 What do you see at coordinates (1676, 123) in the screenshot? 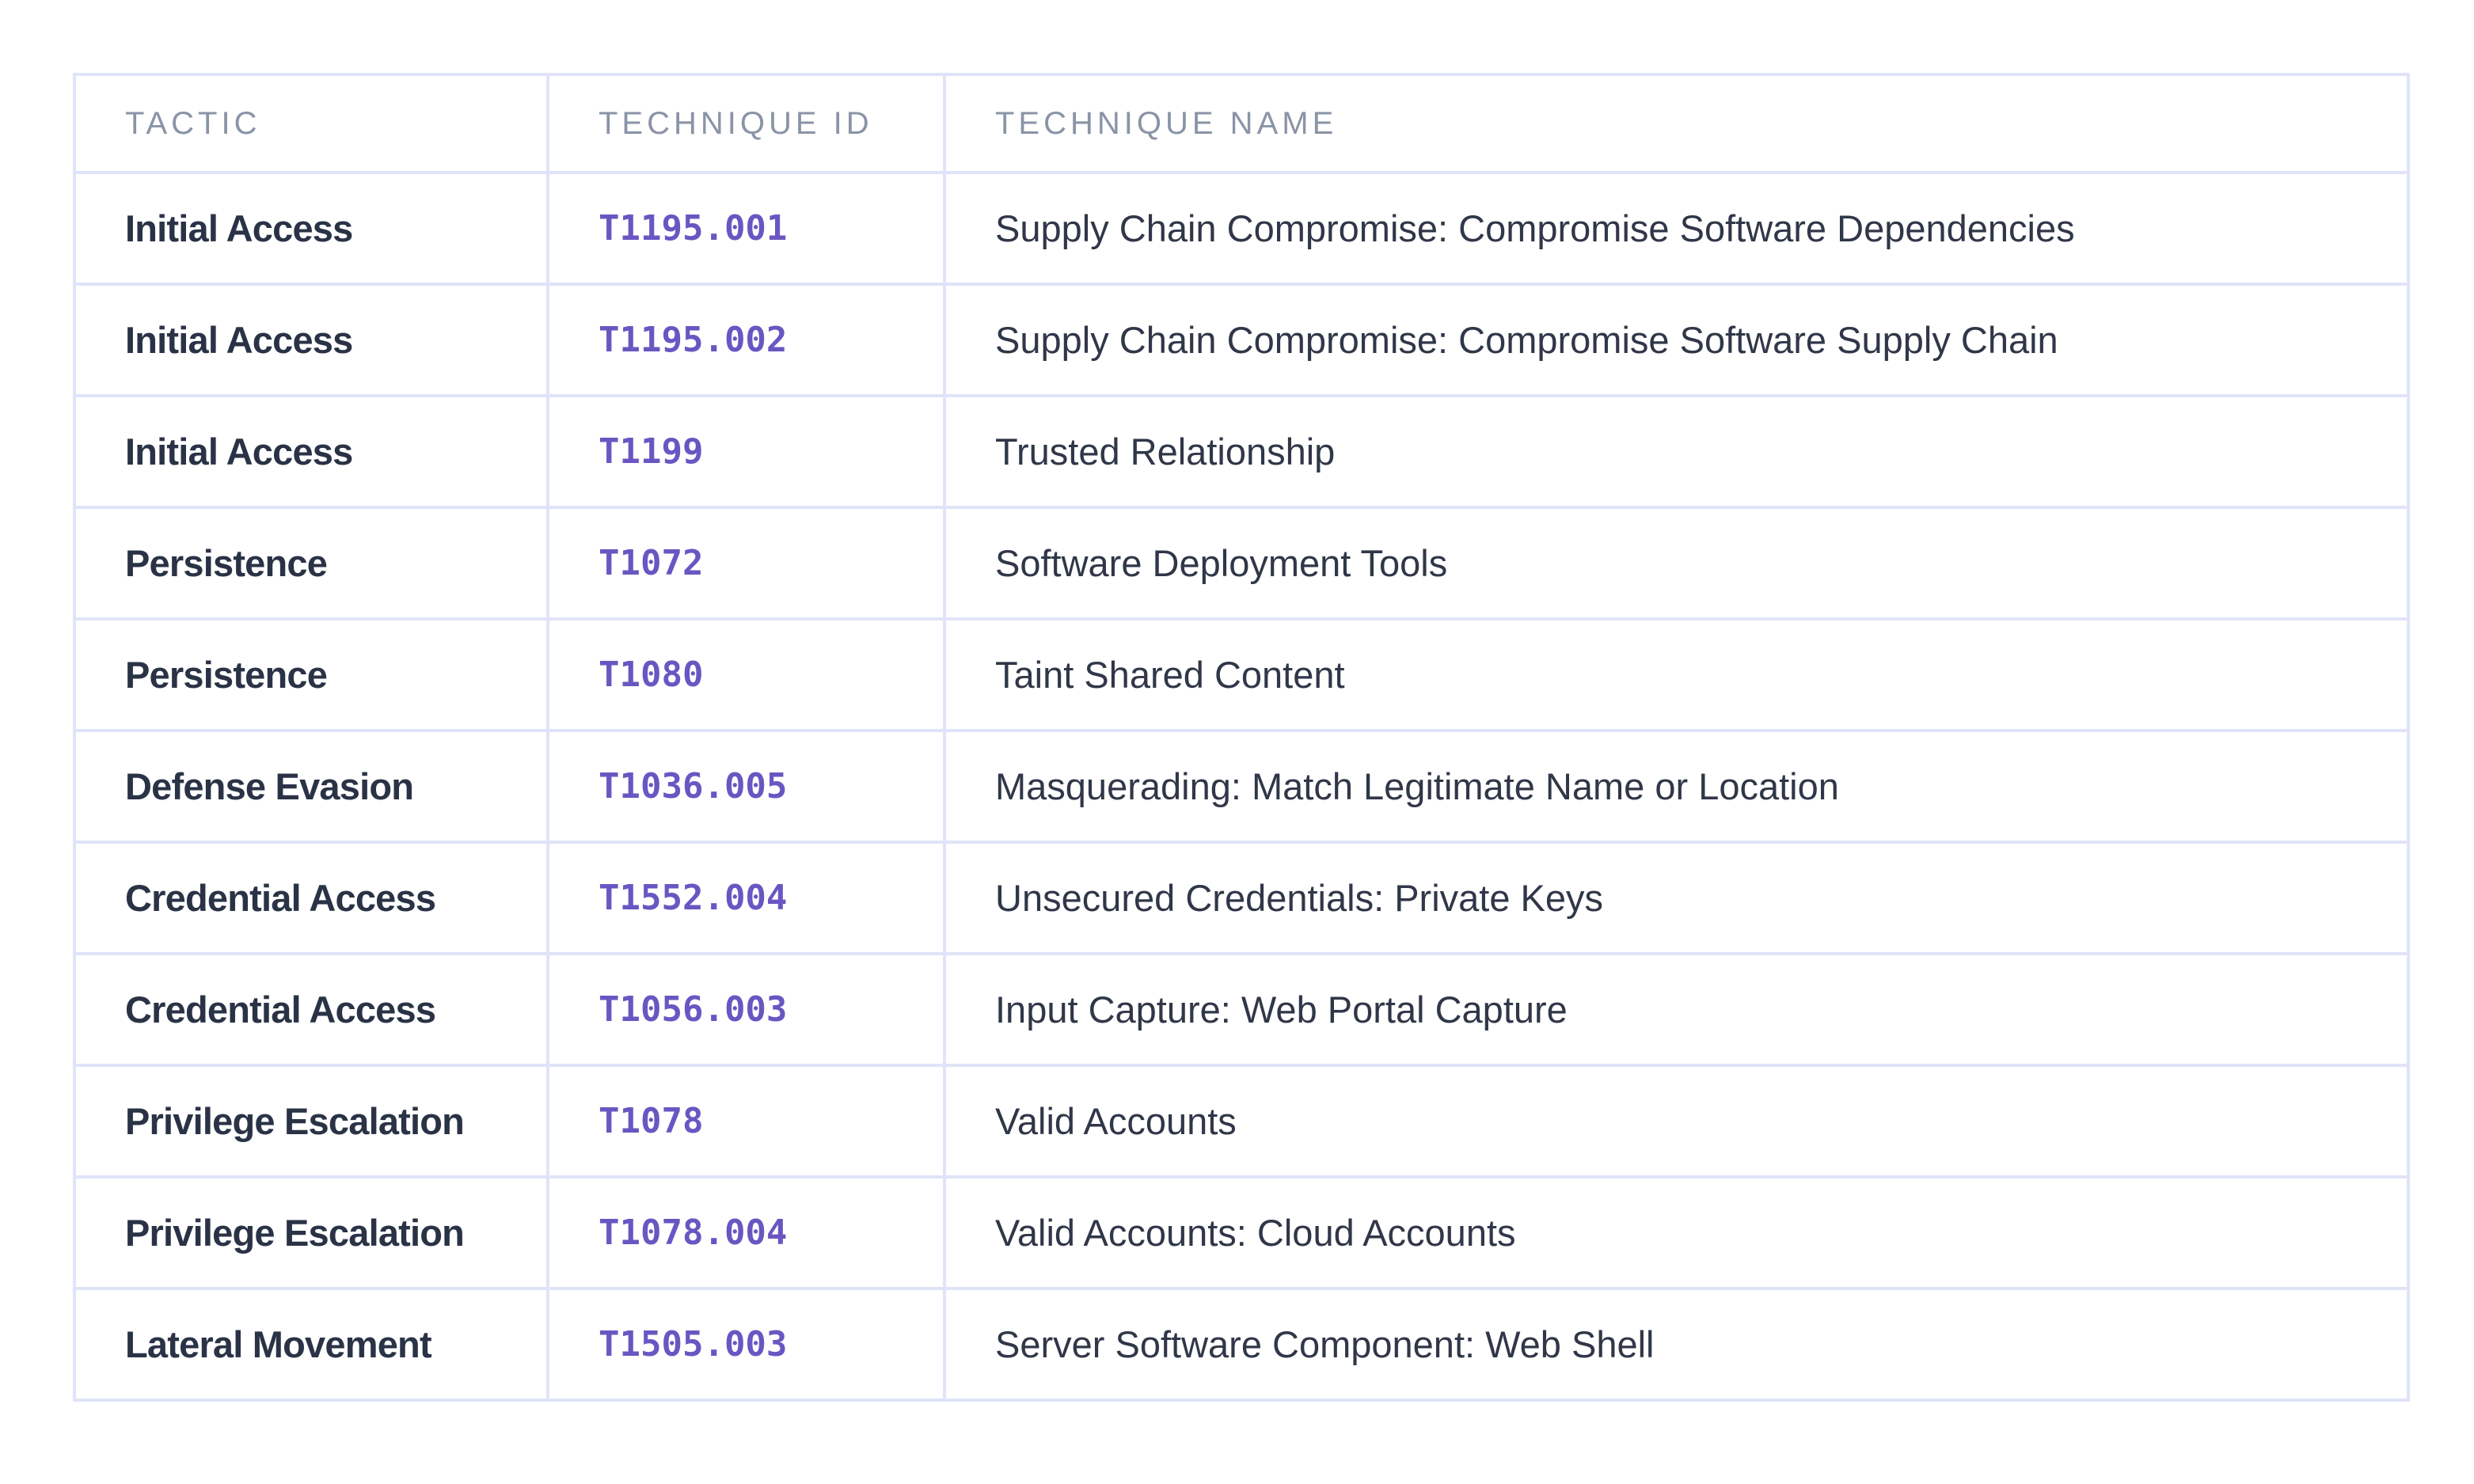
I see `header-technique-name: TECHNIQUE NAME` at bounding box center [1676, 123].